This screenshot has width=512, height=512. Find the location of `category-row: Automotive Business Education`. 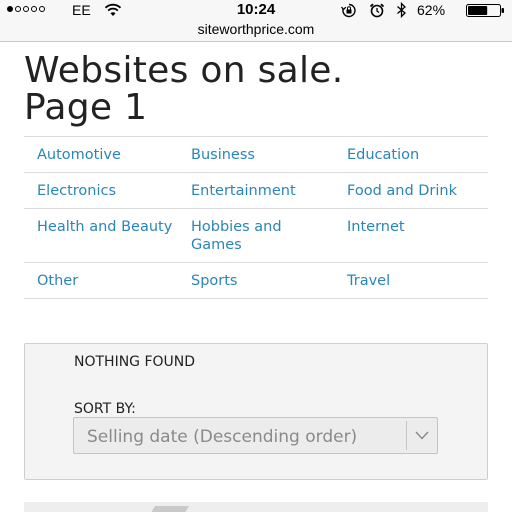

category-row: Automotive Business Education is located at coordinates (256, 155).